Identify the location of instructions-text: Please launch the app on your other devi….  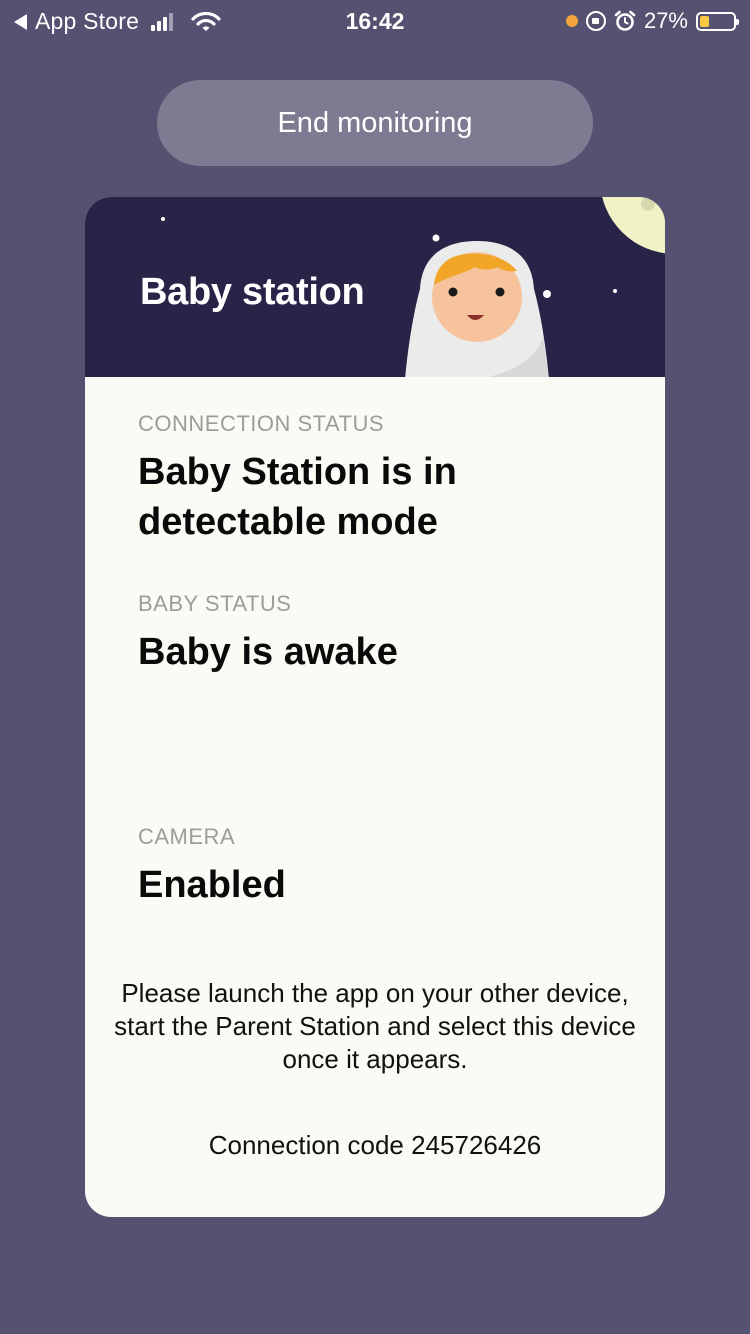
(375, 1026).